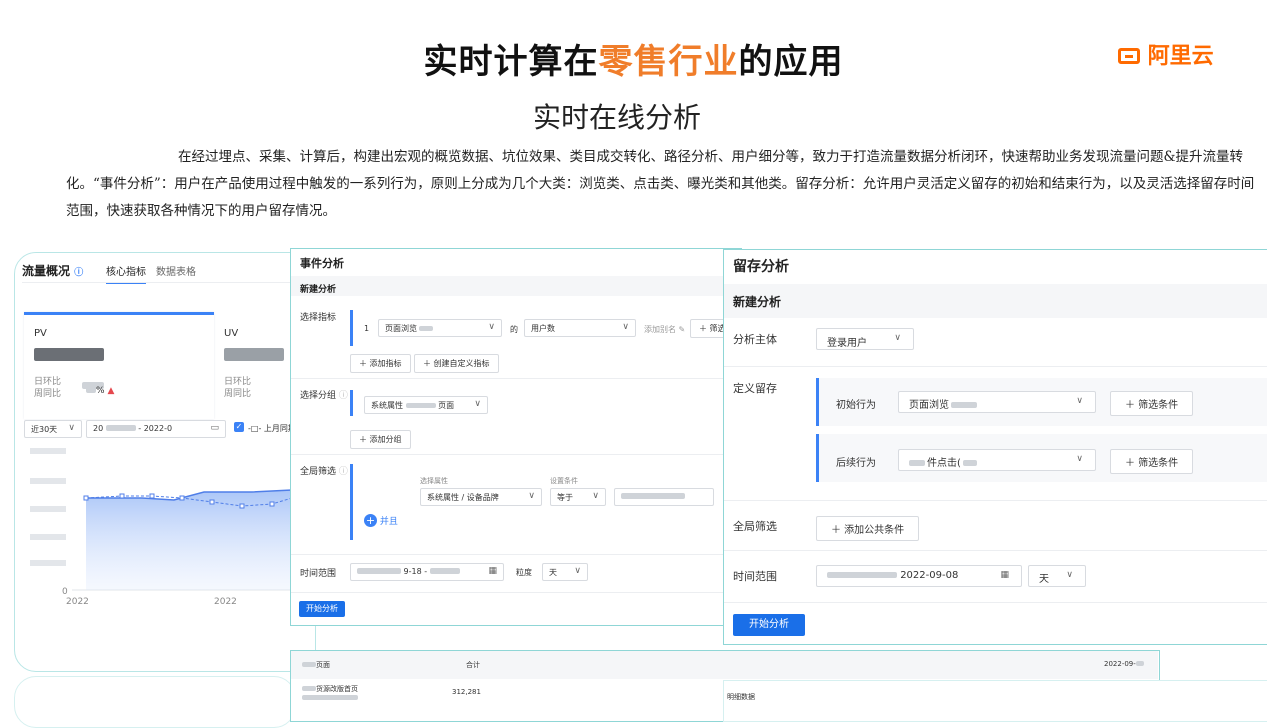 The height and width of the screenshot is (728, 1267). Describe the element at coordinates (367, 328) in the screenshot. I see `metric-index: 1` at that location.